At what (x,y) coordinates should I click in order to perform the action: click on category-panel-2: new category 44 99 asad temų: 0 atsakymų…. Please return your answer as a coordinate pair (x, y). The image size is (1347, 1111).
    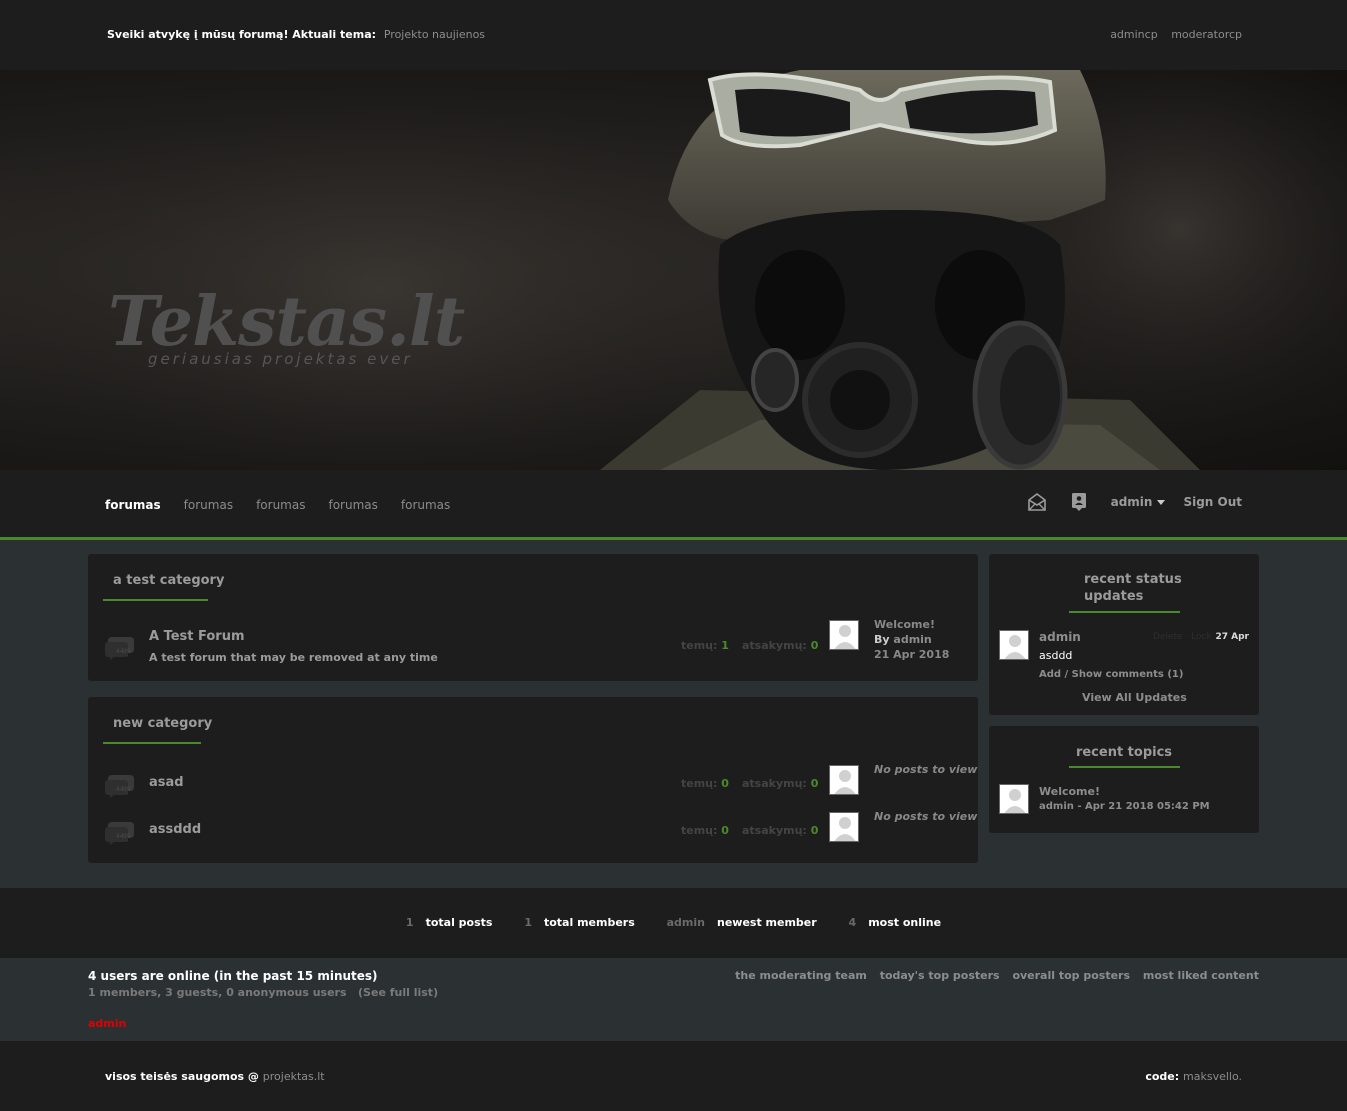
    Looking at the image, I should click on (533, 780).